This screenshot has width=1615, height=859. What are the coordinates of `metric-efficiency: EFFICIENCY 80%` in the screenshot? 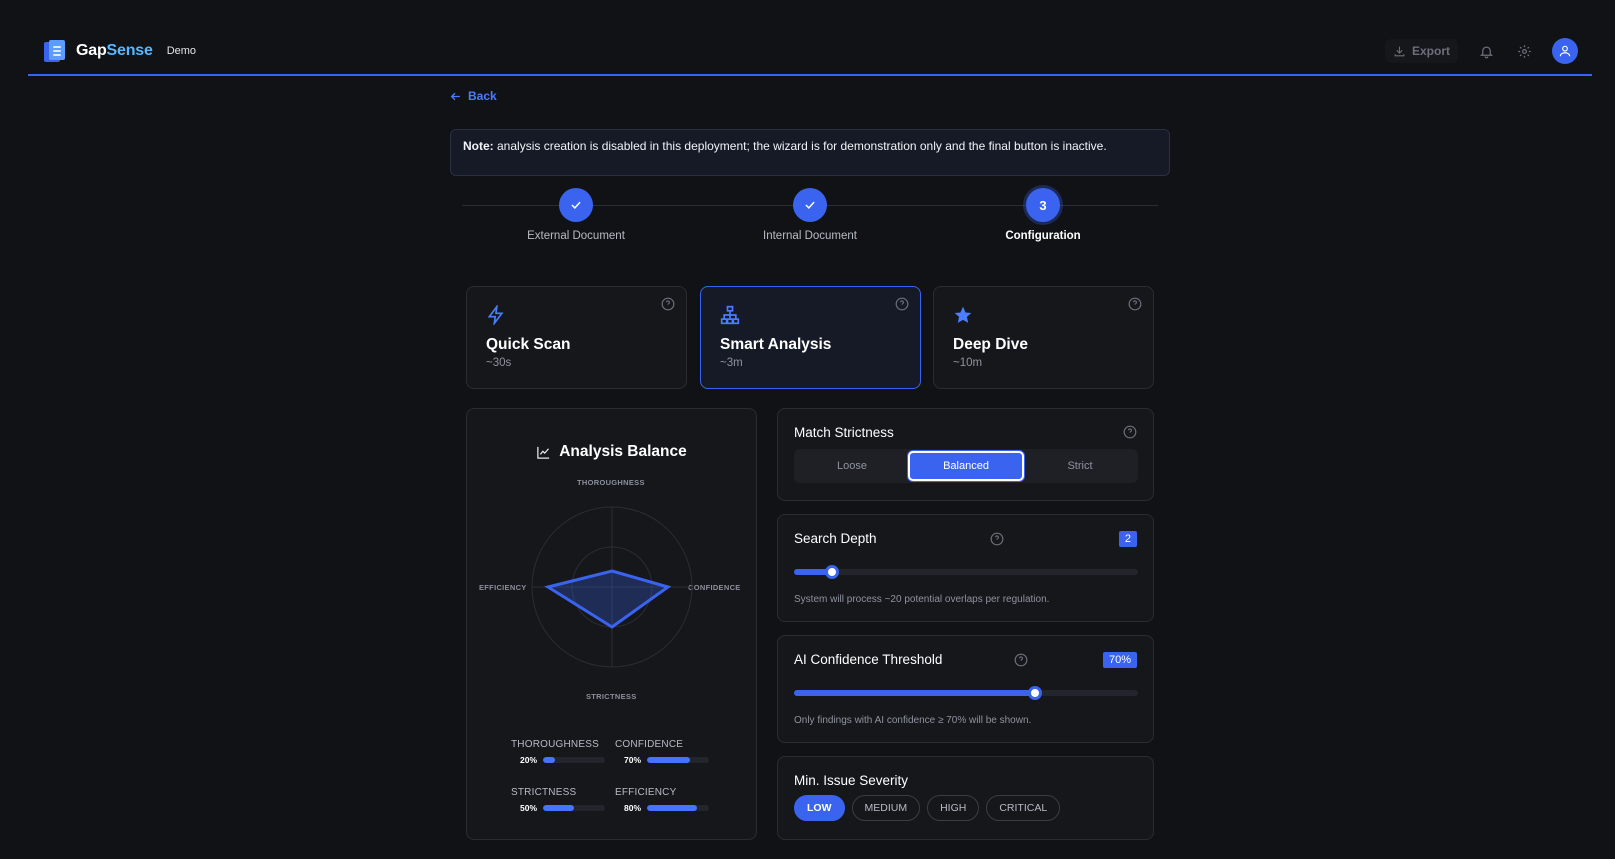 It's located at (665, 800).